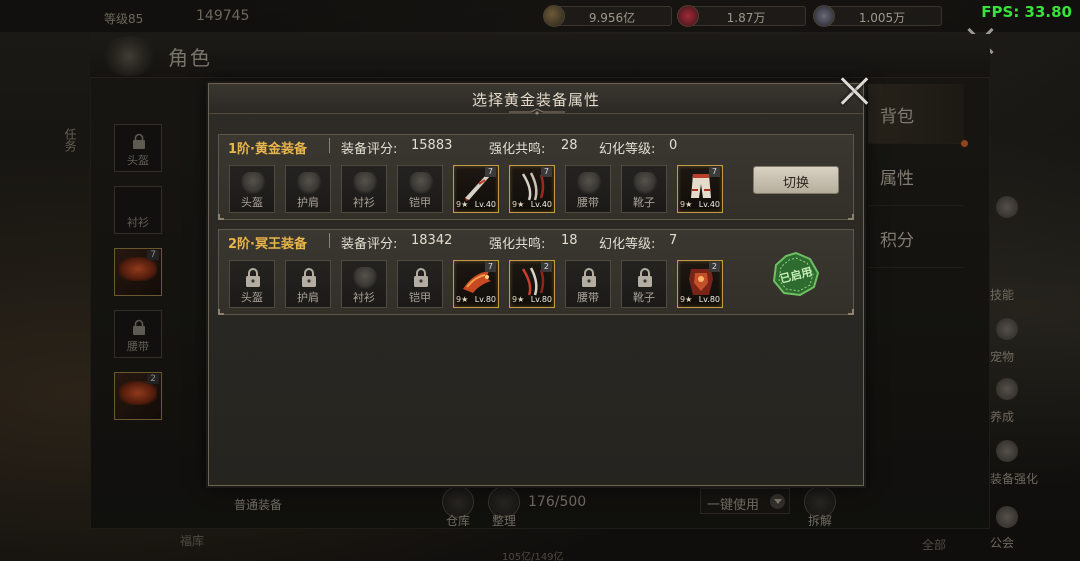  What do you see at coordinates (1008, 393) in the screenshot?
I see `side-menu-growth-icon` at bounding box center [1008, 393].